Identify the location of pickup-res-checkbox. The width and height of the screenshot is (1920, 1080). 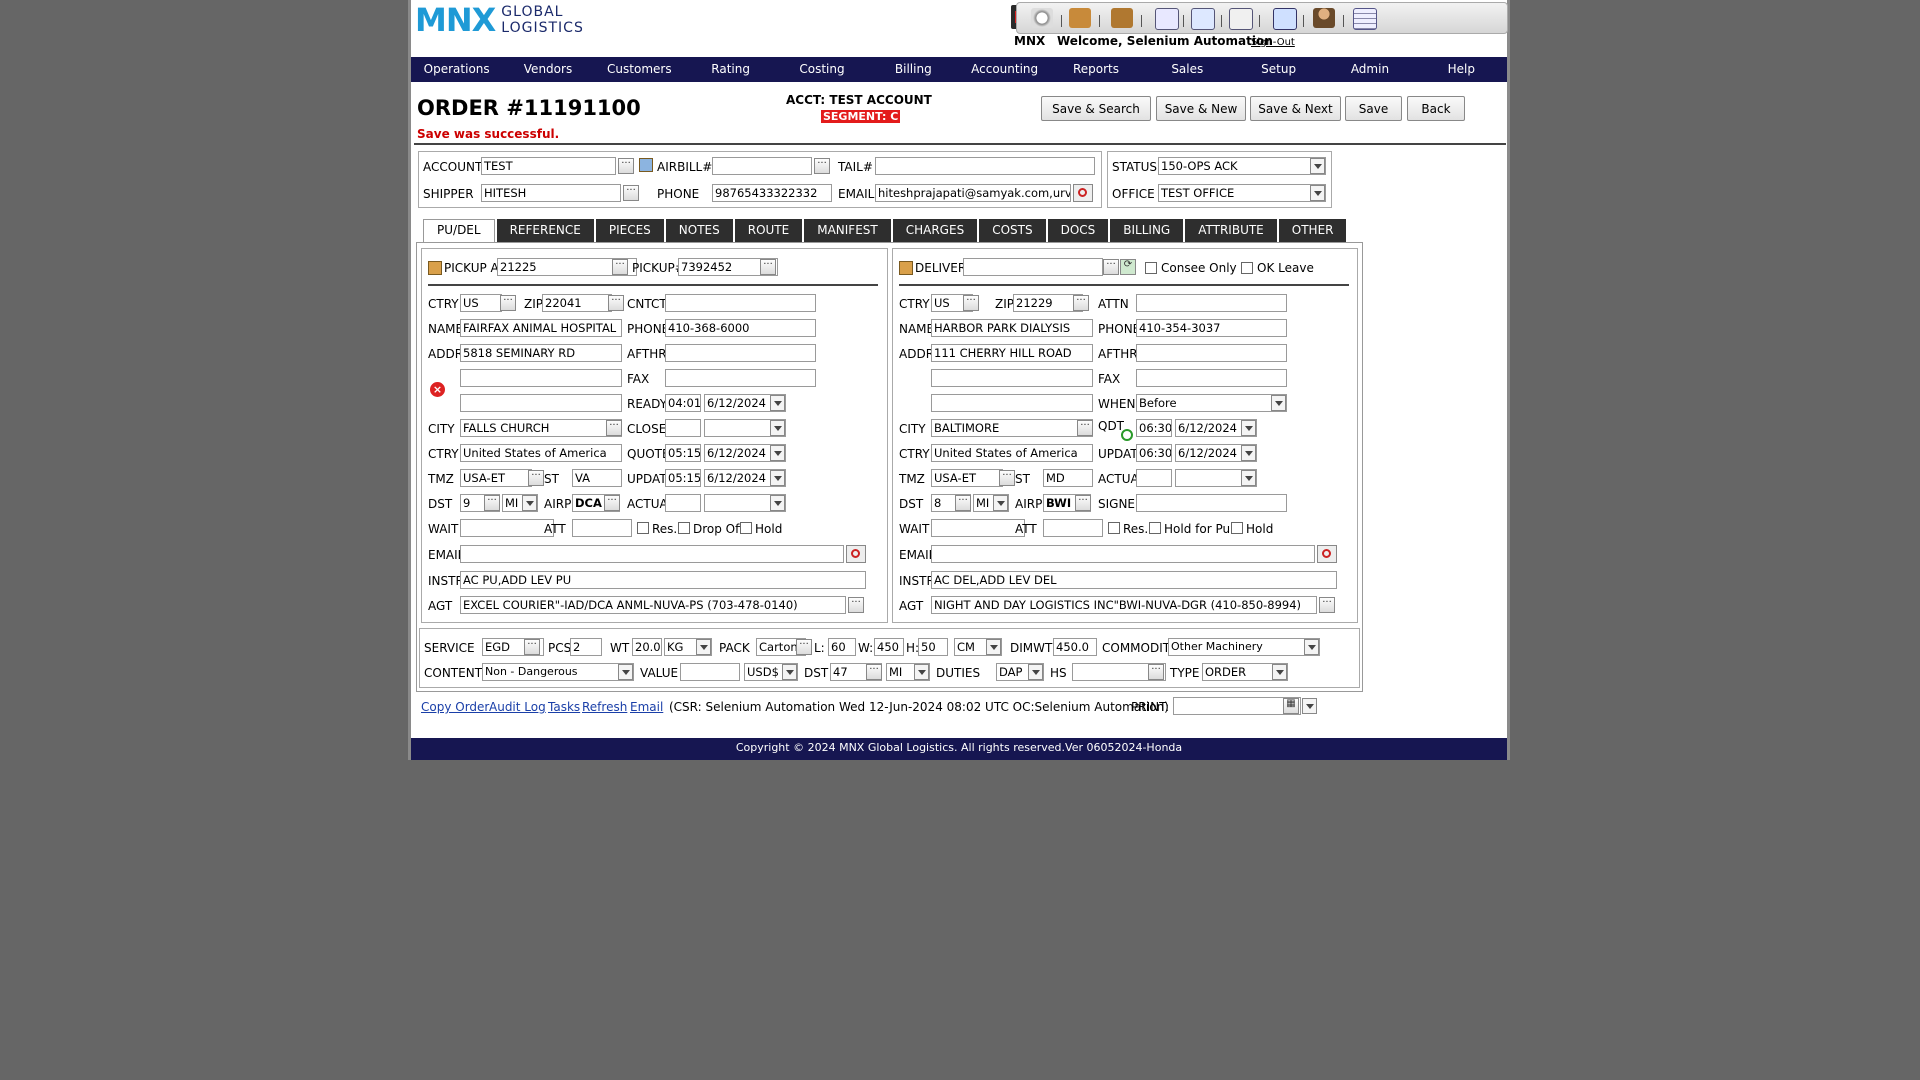
(643, 528).